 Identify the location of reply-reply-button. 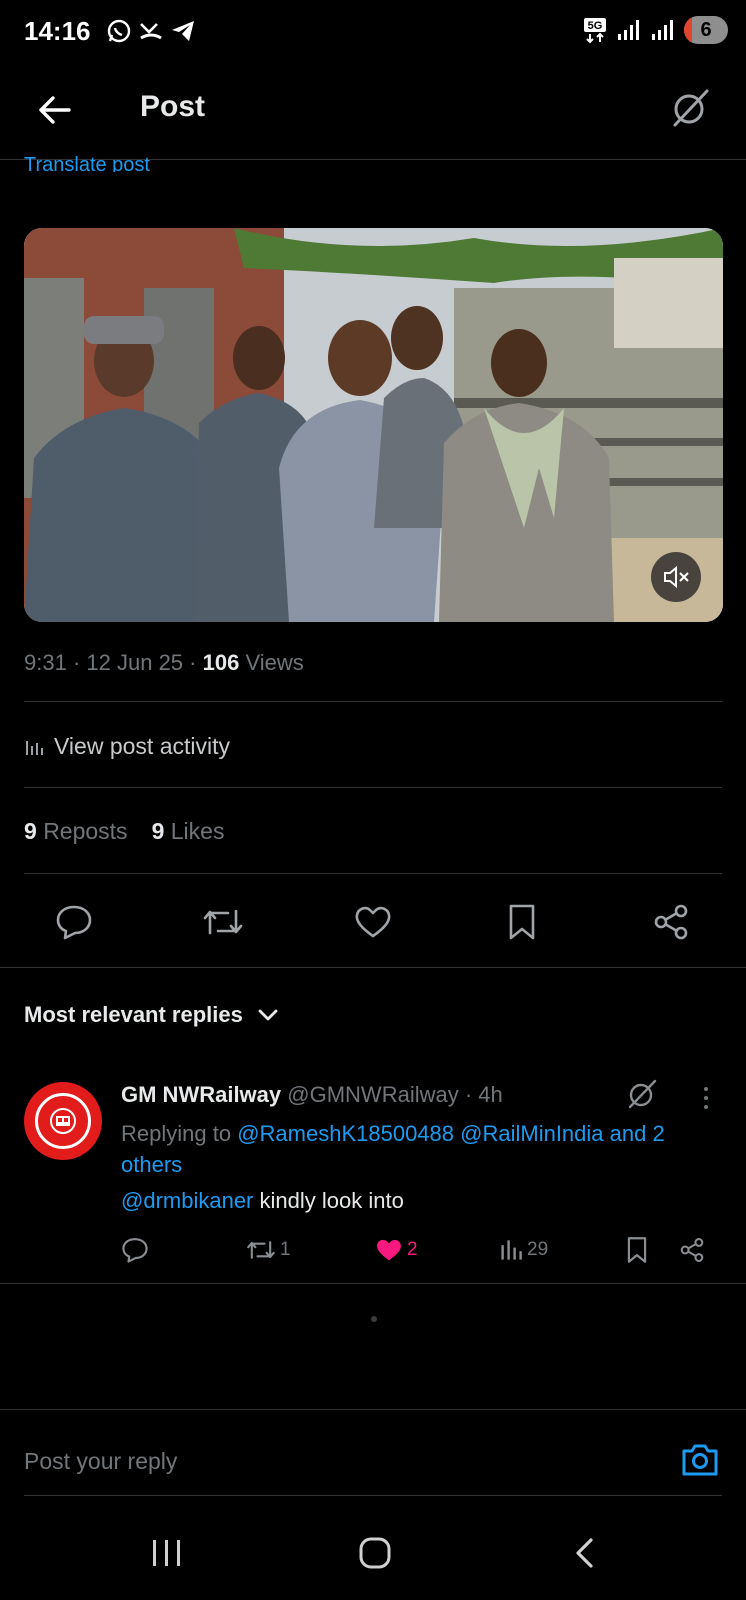
(135, 1250).